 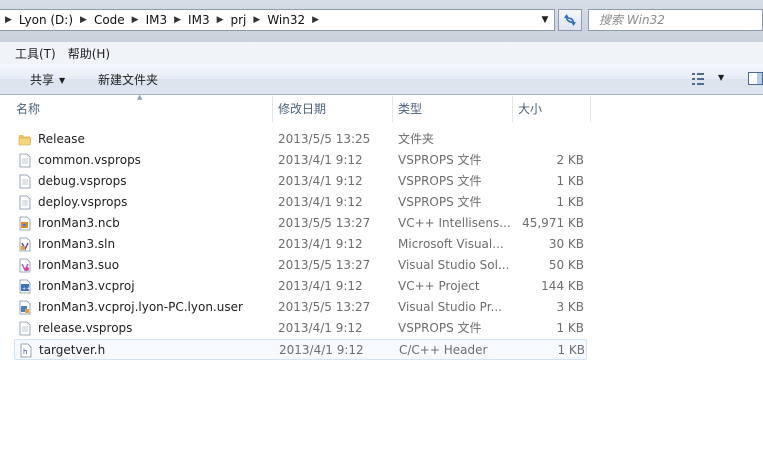 What do you see at coordinates (443, 350) in the screenshot?
I see `file-type: C/C++ Header` at bounding box center [443, 350].